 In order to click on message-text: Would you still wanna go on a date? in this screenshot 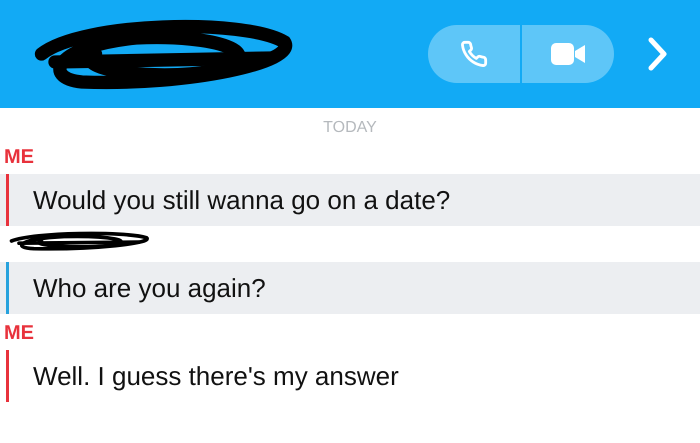, I will do `click(241, 200)`.